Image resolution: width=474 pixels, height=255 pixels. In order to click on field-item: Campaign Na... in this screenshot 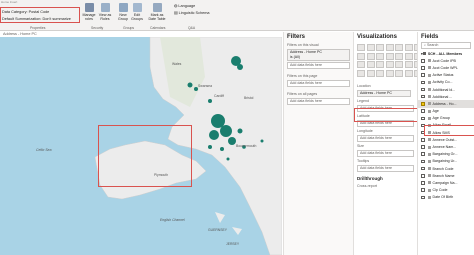, I will do `click(446, 182)`.